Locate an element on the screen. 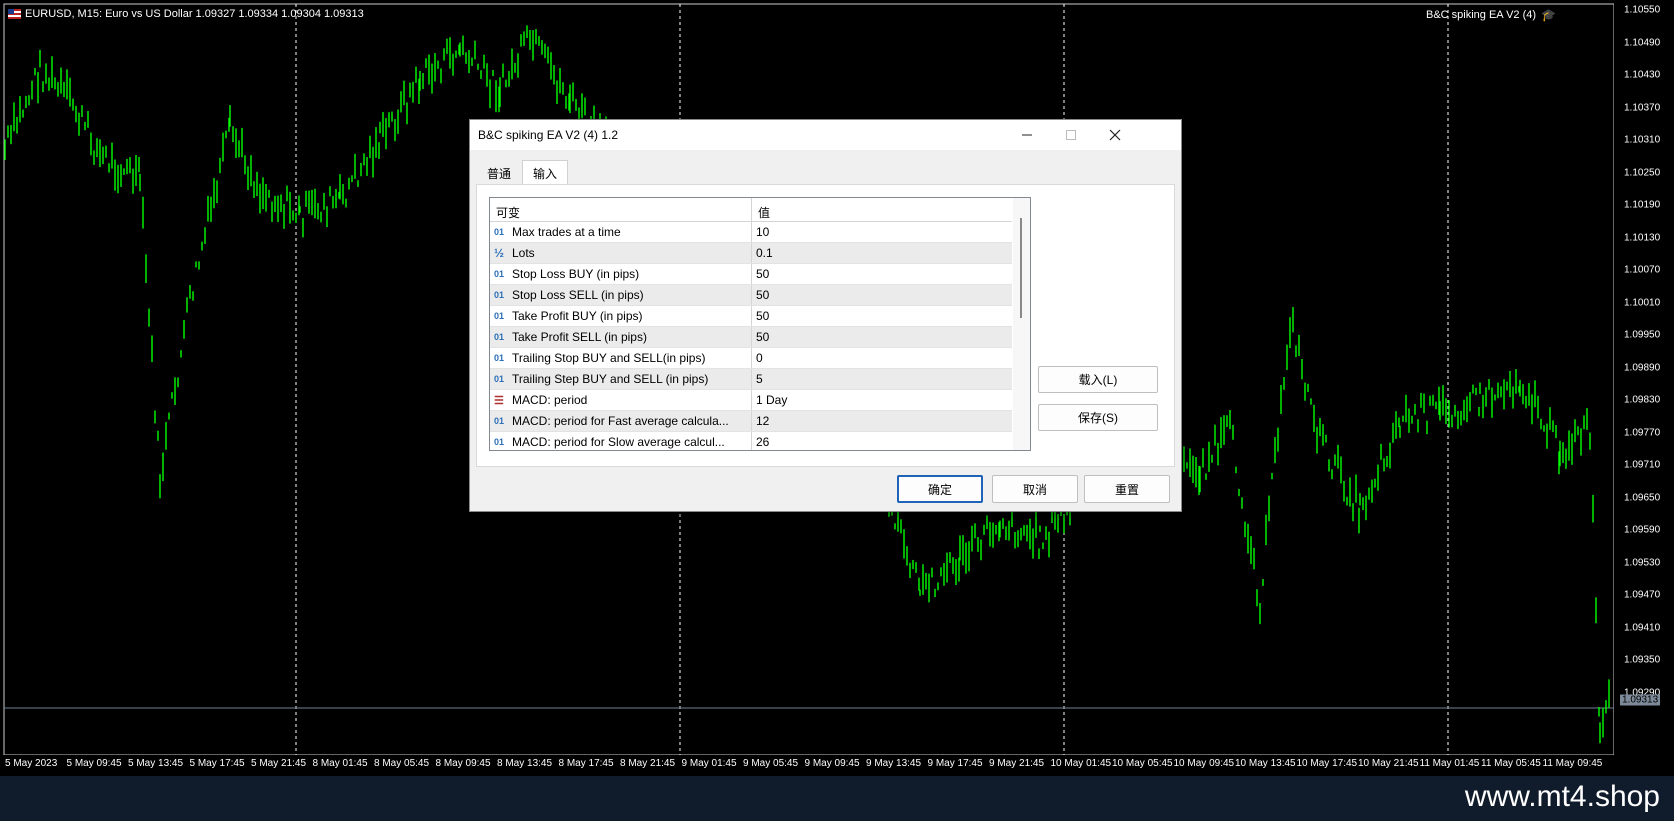 This screenshot has height=821, width=1674. input-variable-cell: ½ Lots is located at coordinates (621, 253).